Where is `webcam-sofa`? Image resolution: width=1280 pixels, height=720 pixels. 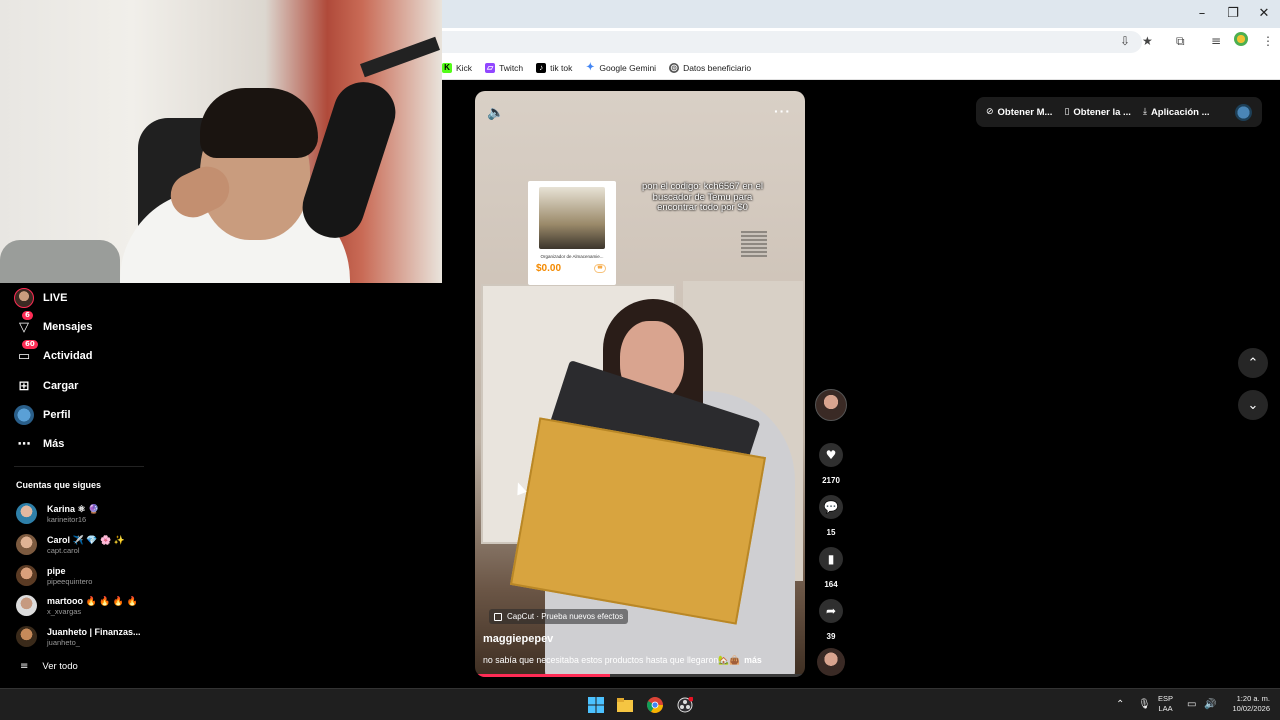
webcam-sofa is located at coordinates (60, 261).